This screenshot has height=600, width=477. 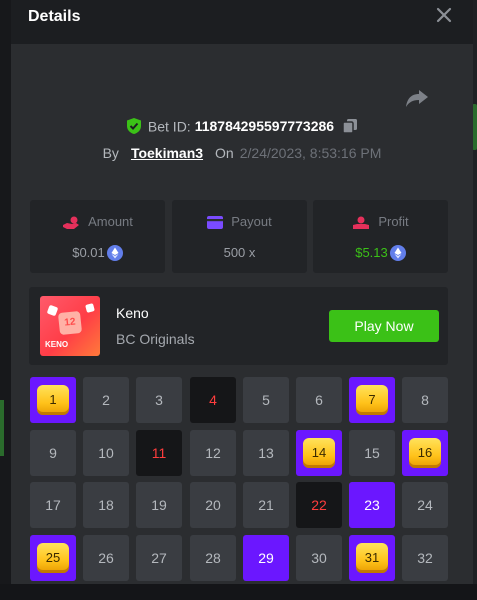 I want to click on keno-cell: 27, so click(x=159, y=558).